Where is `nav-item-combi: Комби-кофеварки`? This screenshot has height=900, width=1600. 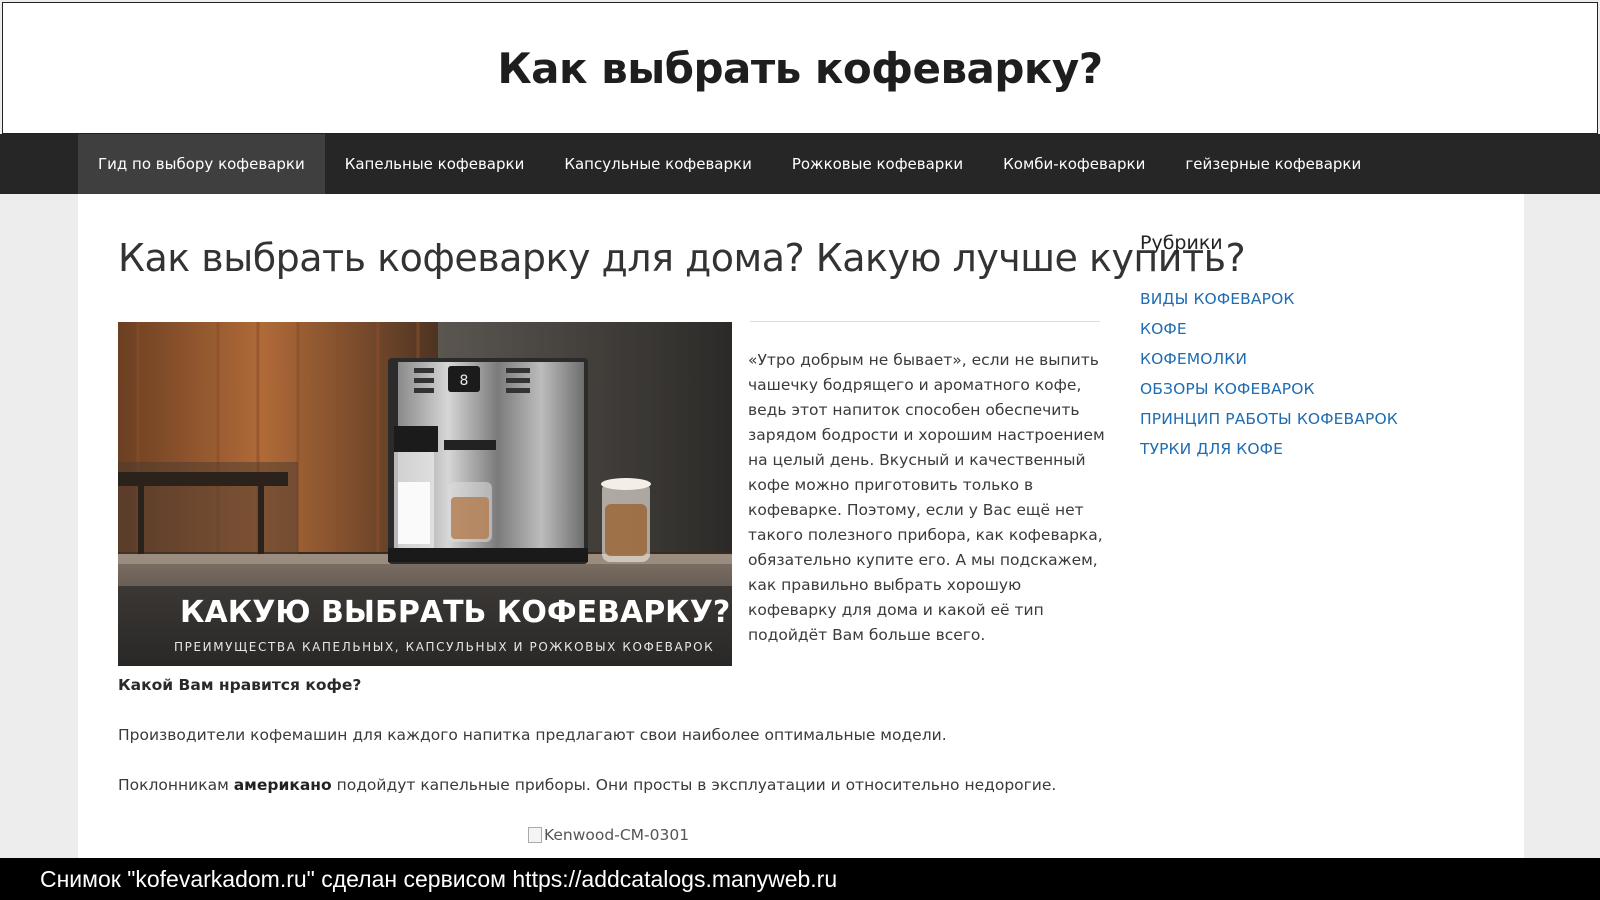
nav-item-combi: Комби-кофеварки is located at coordinates (1074, 164).